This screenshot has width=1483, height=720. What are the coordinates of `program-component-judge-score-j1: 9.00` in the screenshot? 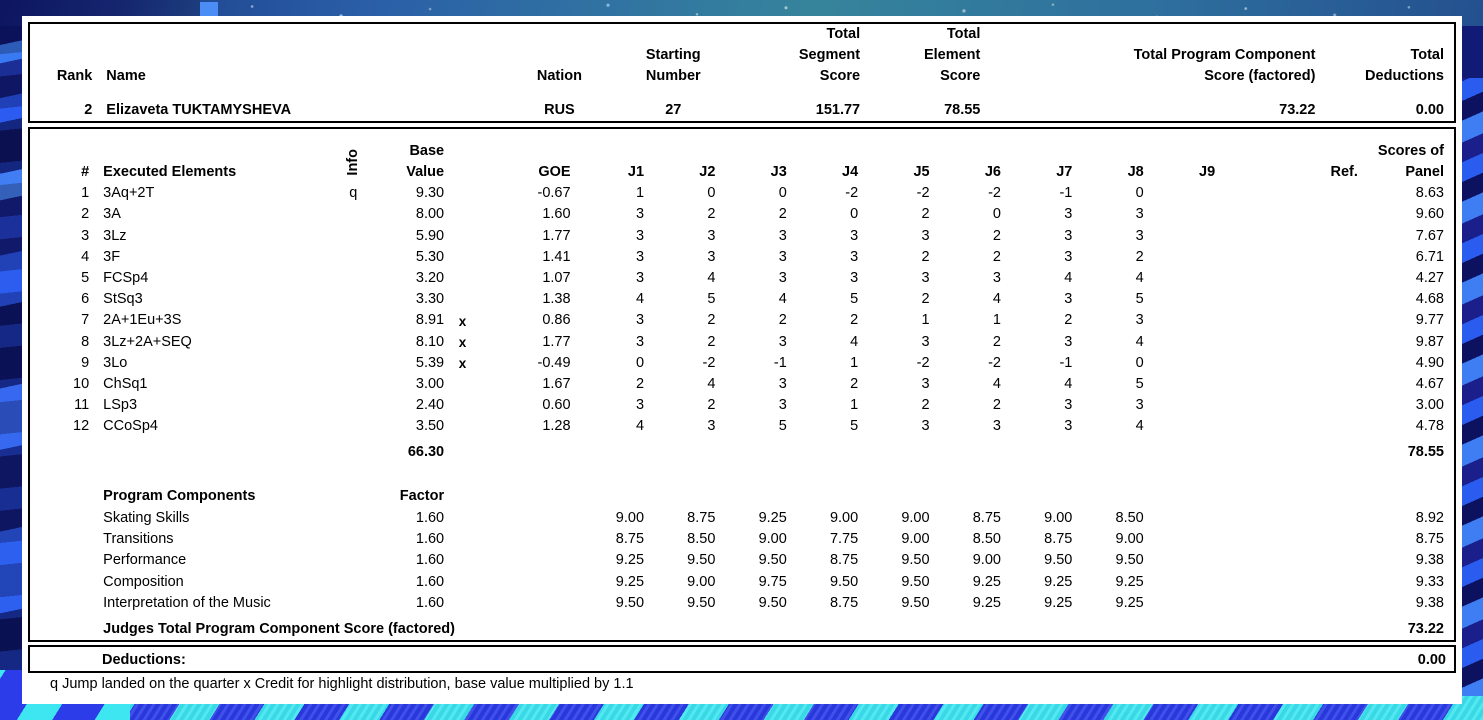 It's located at (630, 517).